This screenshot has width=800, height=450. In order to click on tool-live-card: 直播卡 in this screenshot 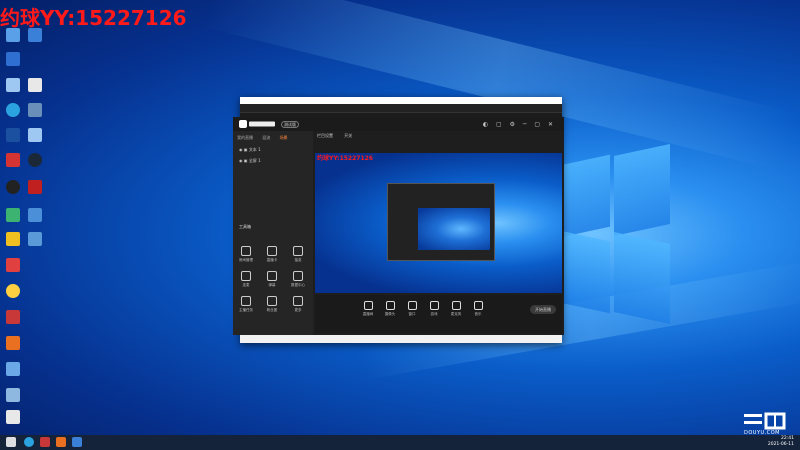, I will do `click(272, 254)`.